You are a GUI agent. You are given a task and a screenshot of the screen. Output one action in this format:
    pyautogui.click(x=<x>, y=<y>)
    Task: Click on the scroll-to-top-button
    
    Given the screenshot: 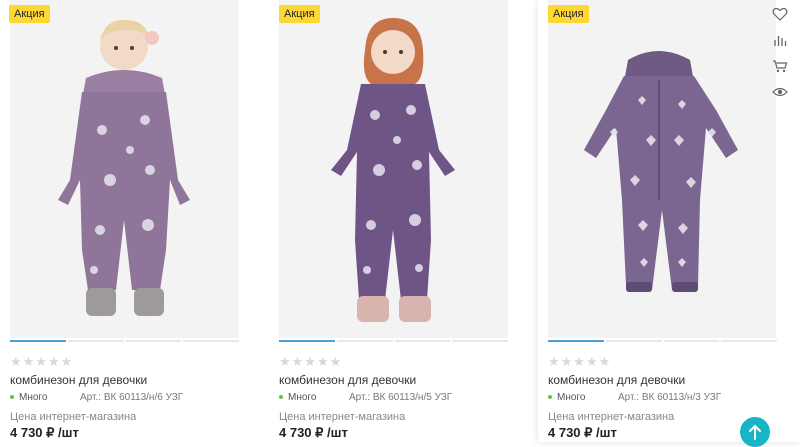 What is the action you would take?
    pyautogui.click(x=755, y=432)
    